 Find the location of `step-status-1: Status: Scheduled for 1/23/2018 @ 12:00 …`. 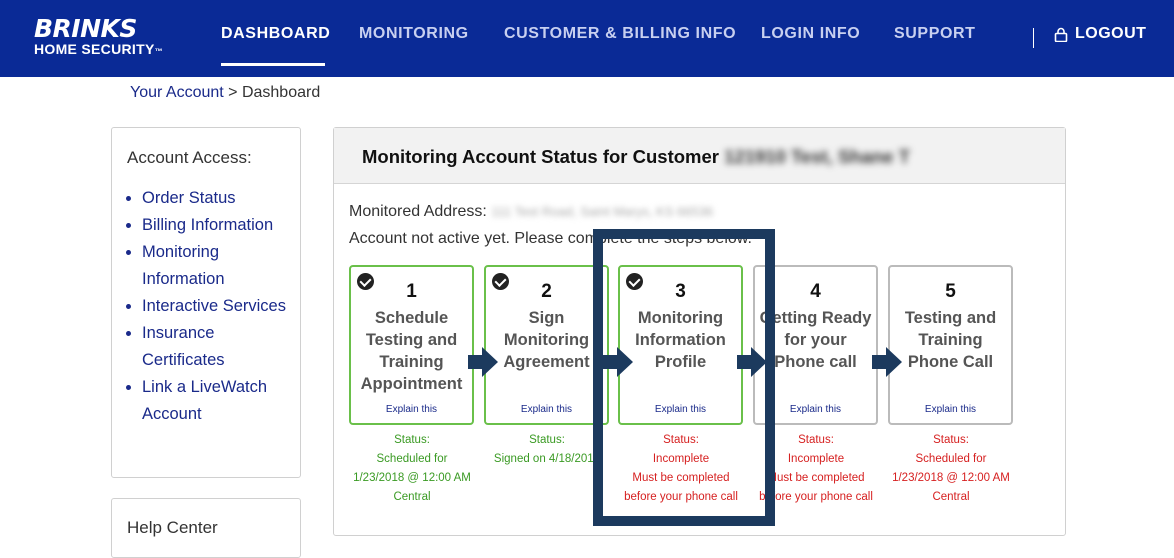

step-status-1: Status: Scheduled for 1/23/2018 @ 12:00 … is located at coordinates (412, 469).